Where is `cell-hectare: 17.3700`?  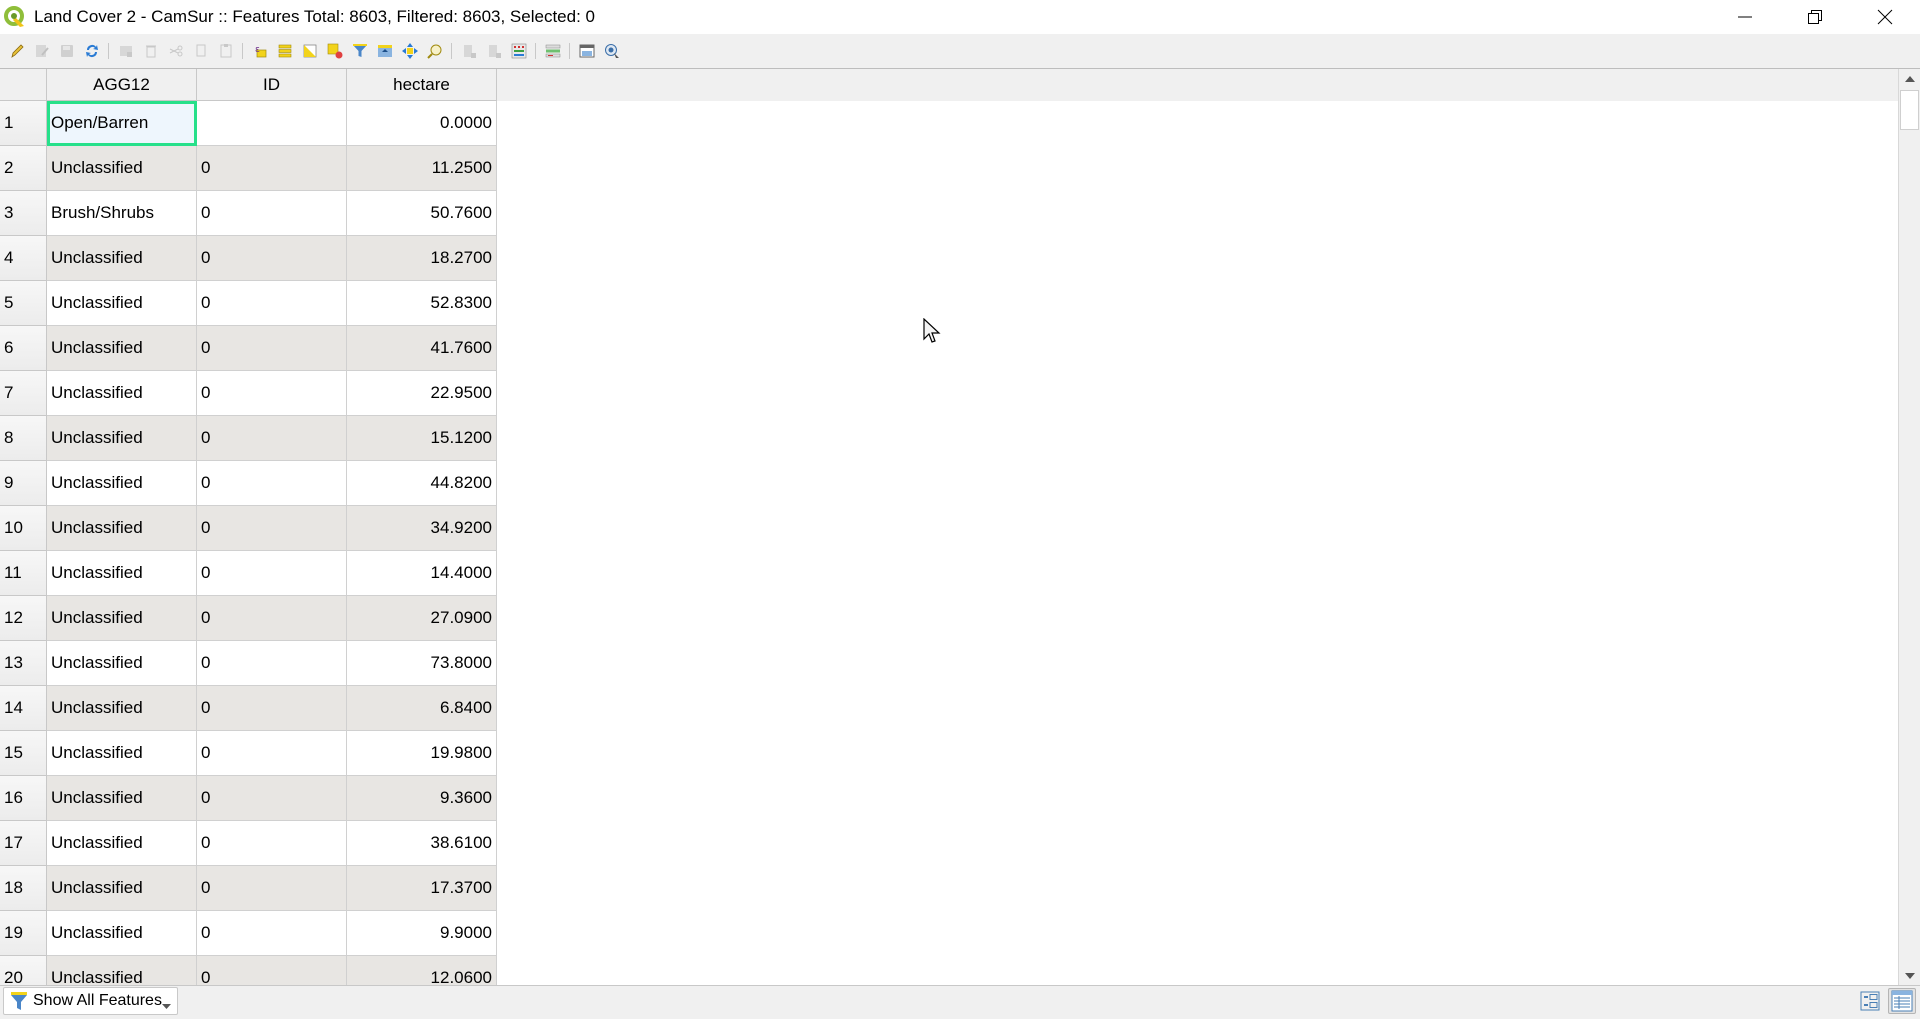
cell-hectare: 17.3700 is located at coordinates (422, 888).